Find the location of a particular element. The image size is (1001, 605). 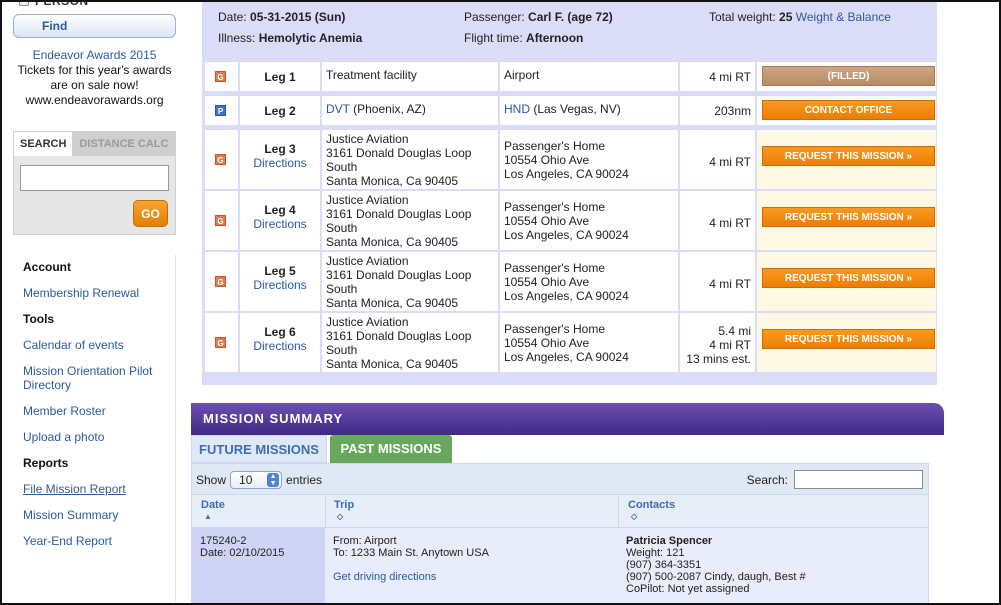

mission-date: Date: 02/10/2015 is located at coordinates (242, 553).